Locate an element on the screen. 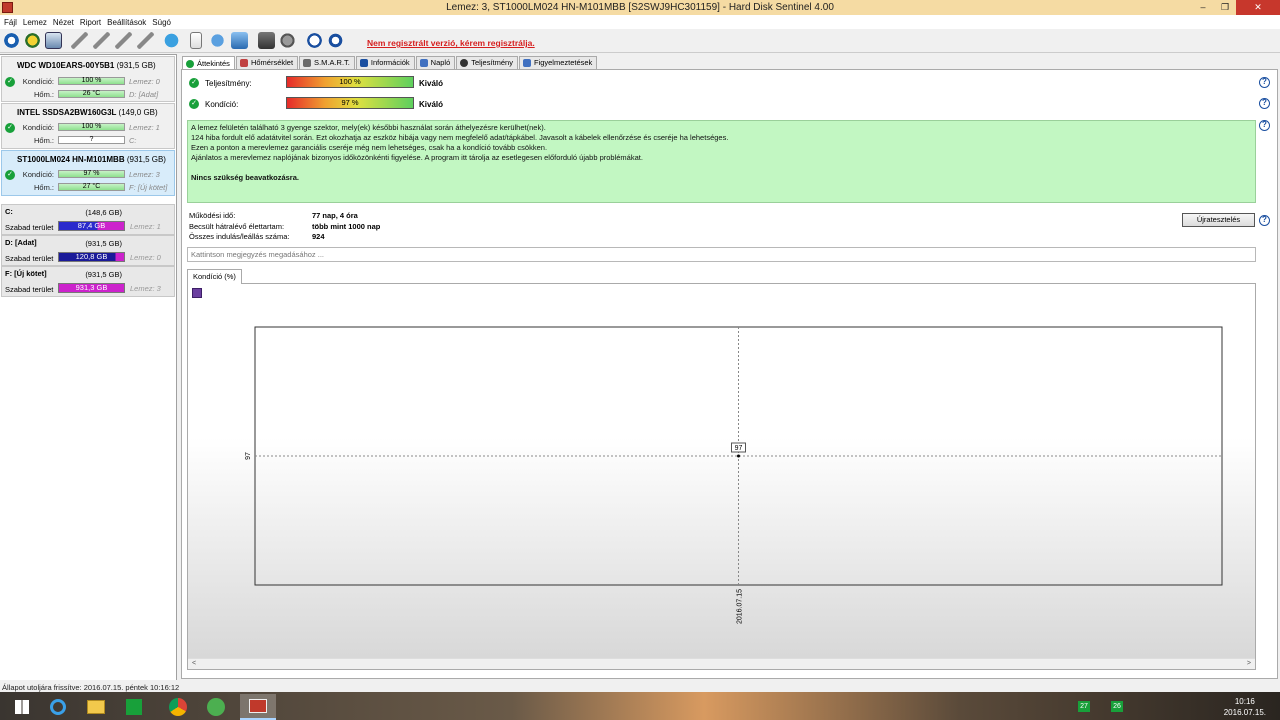  tab-information: Információk is located at coordinates (385, 62).